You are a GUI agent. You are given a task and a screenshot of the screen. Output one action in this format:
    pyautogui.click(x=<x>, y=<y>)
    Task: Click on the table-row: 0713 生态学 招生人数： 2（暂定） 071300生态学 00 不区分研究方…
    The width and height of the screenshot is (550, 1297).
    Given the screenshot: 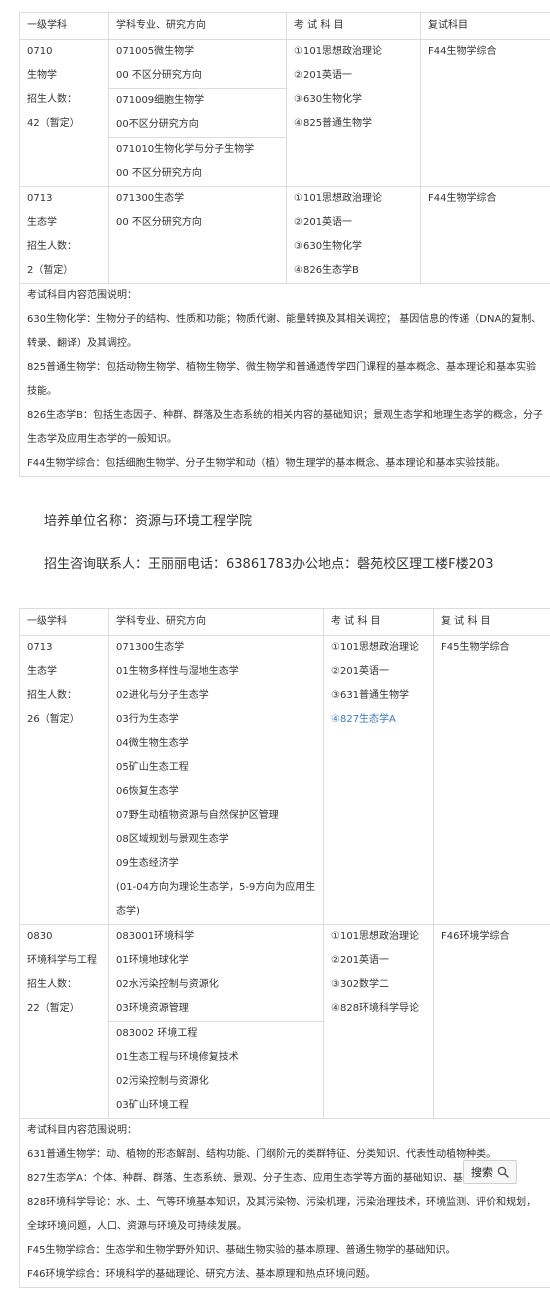 What is the action you would take?
    pyautogui.click(x=285, y=235)
    